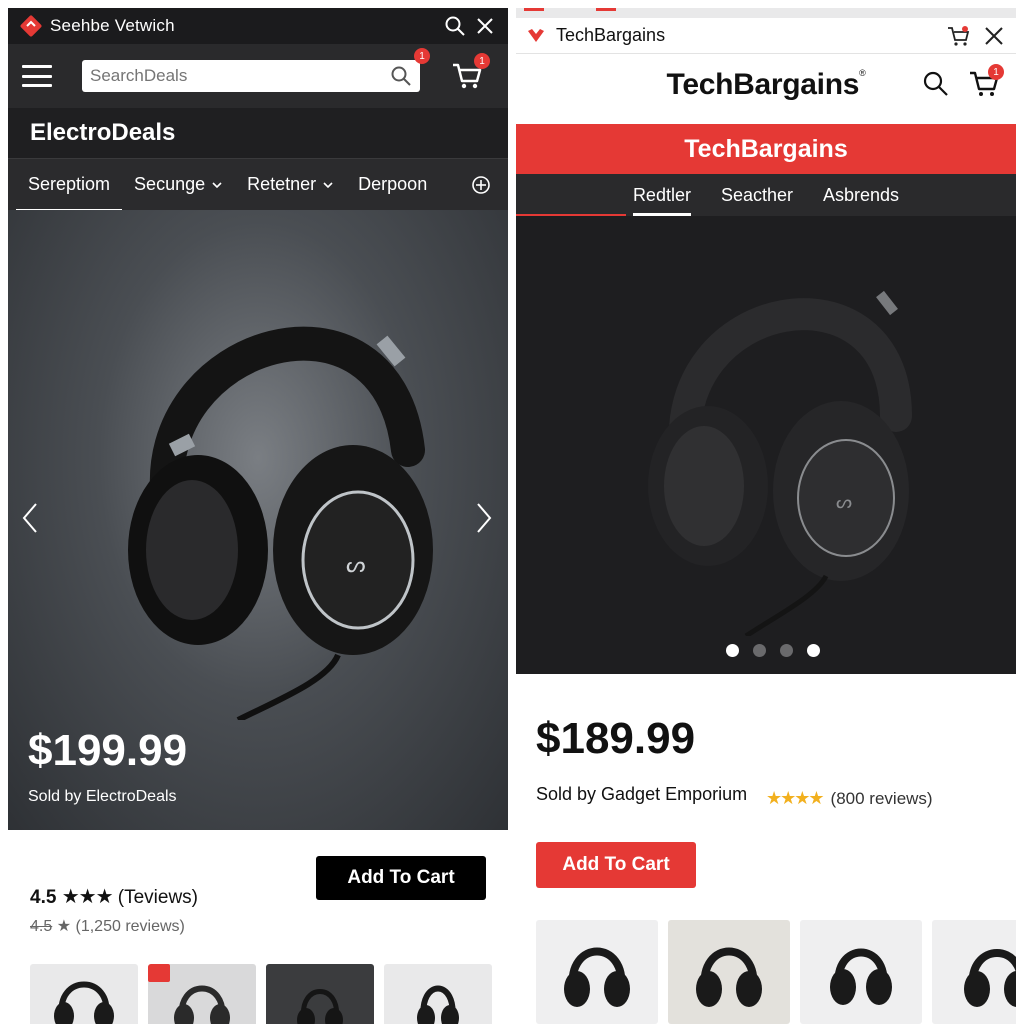  I want to click on tab-label: Seacther, so click(757, 194).